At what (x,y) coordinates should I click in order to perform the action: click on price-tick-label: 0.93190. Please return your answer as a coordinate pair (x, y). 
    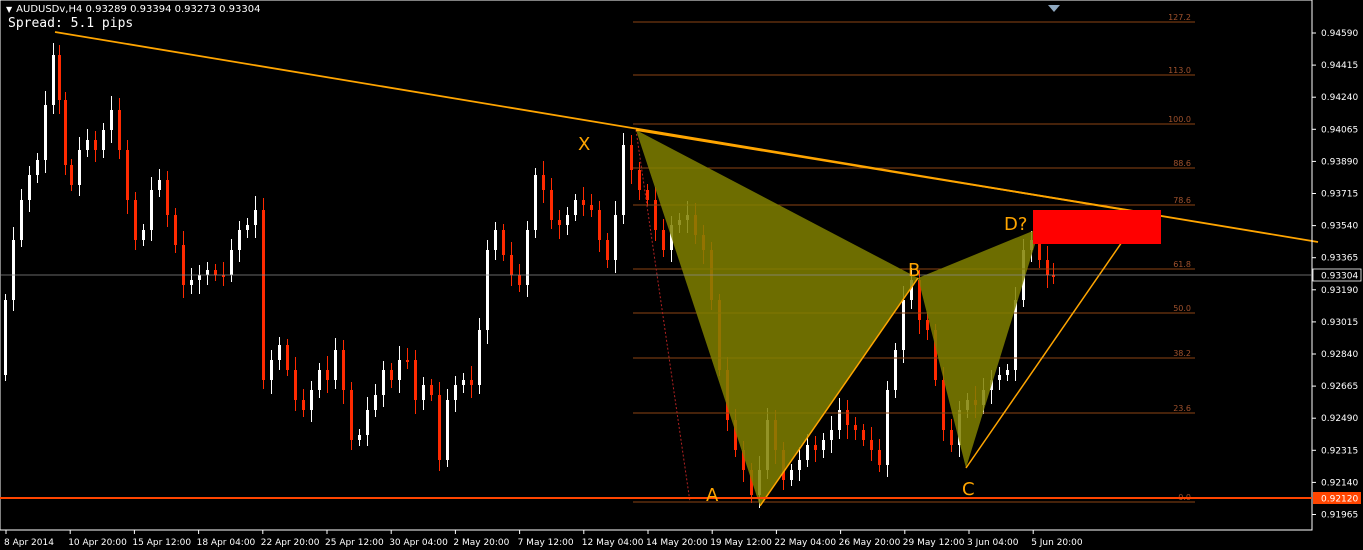
    Looking at the image, I should click on (1339, 291).